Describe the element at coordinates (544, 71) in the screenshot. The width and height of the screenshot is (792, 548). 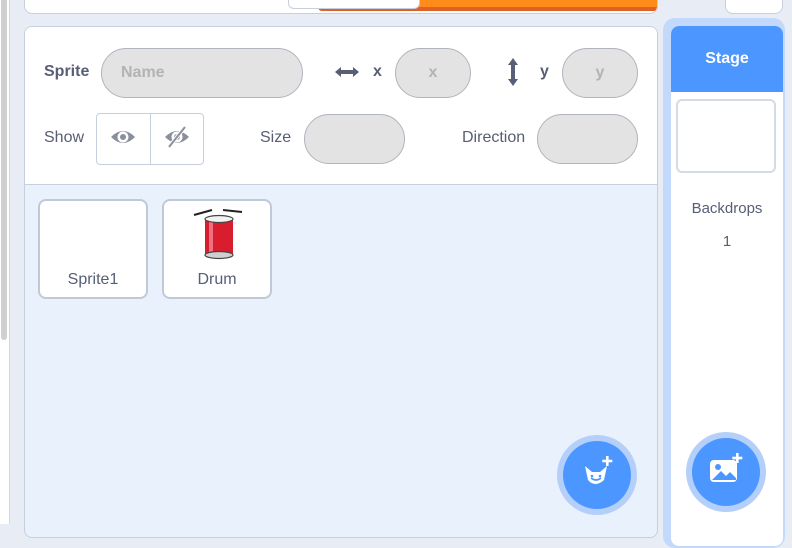
I see `y-label: y` at that location.